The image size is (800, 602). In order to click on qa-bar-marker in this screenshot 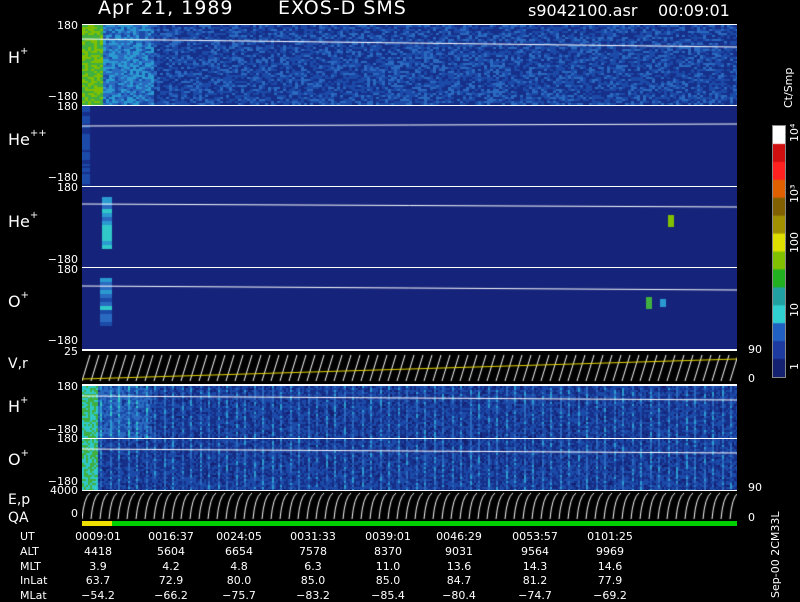, I will do `click(97, 523)`.